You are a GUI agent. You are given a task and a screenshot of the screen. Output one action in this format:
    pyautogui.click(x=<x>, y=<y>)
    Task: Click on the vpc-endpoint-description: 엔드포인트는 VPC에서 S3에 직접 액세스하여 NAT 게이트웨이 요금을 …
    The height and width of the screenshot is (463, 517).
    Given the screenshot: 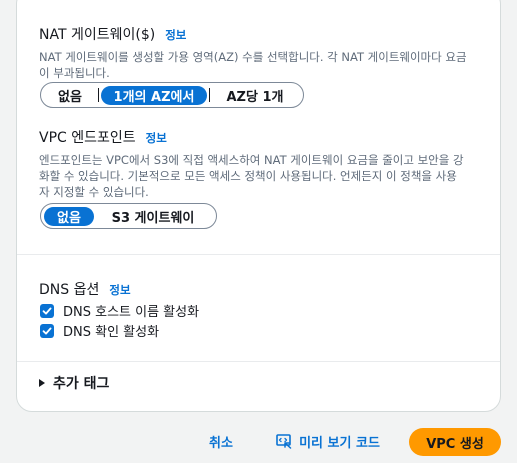 What is the action you would take?
    pyautogui.click(x=251, y=176)
    